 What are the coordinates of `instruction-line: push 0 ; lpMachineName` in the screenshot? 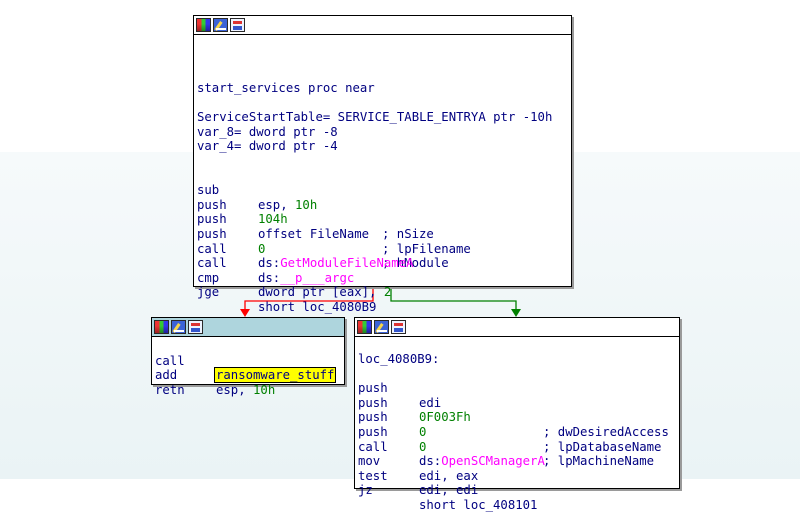 It's located at (518, 439).